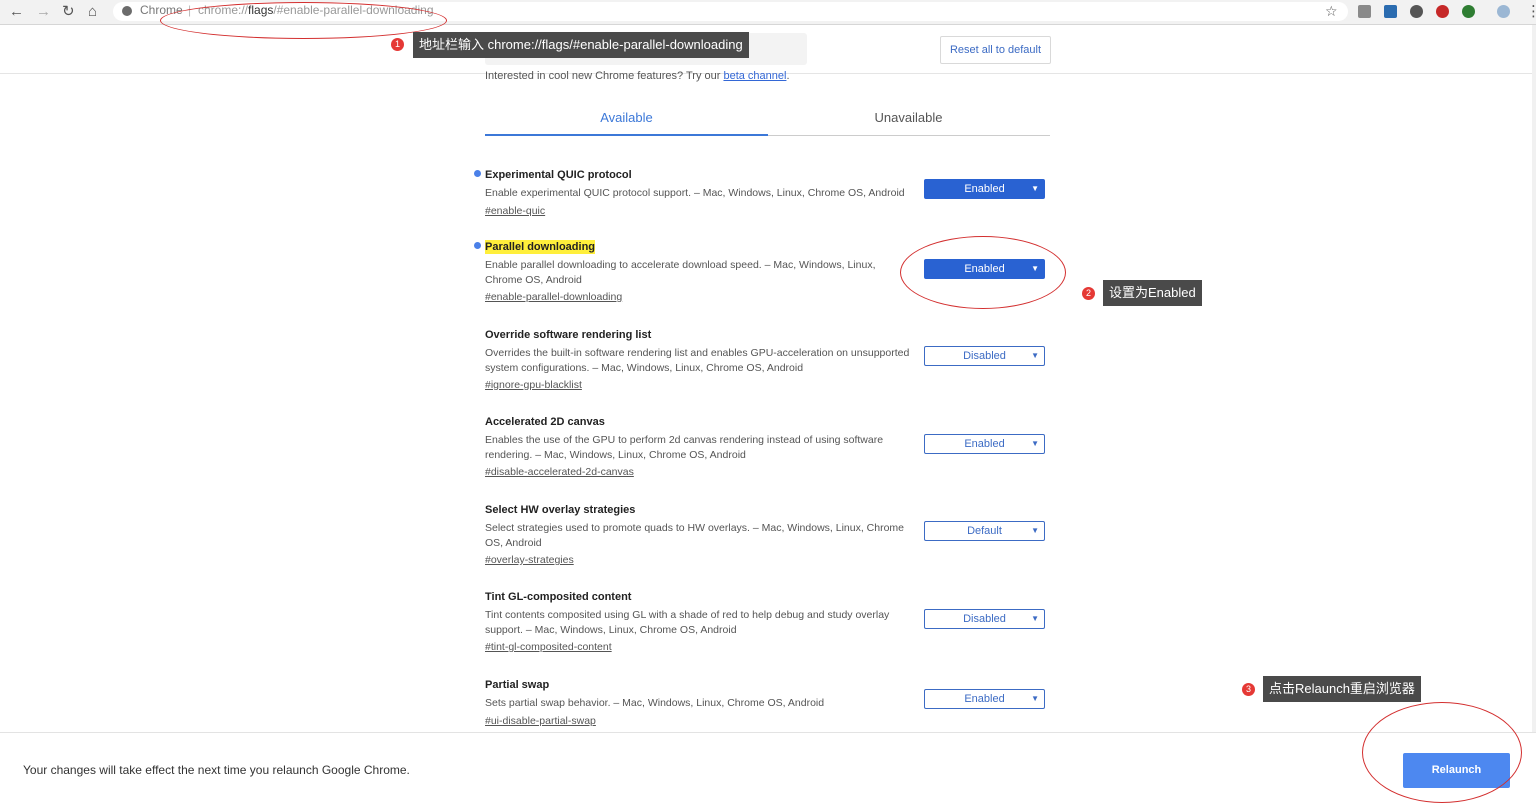  What do you see at coordinates (559, 472) in the screenshot?
I see `flag-permalink: #disable-accelerated-2d-canvas` at bounding box center [559, 472].